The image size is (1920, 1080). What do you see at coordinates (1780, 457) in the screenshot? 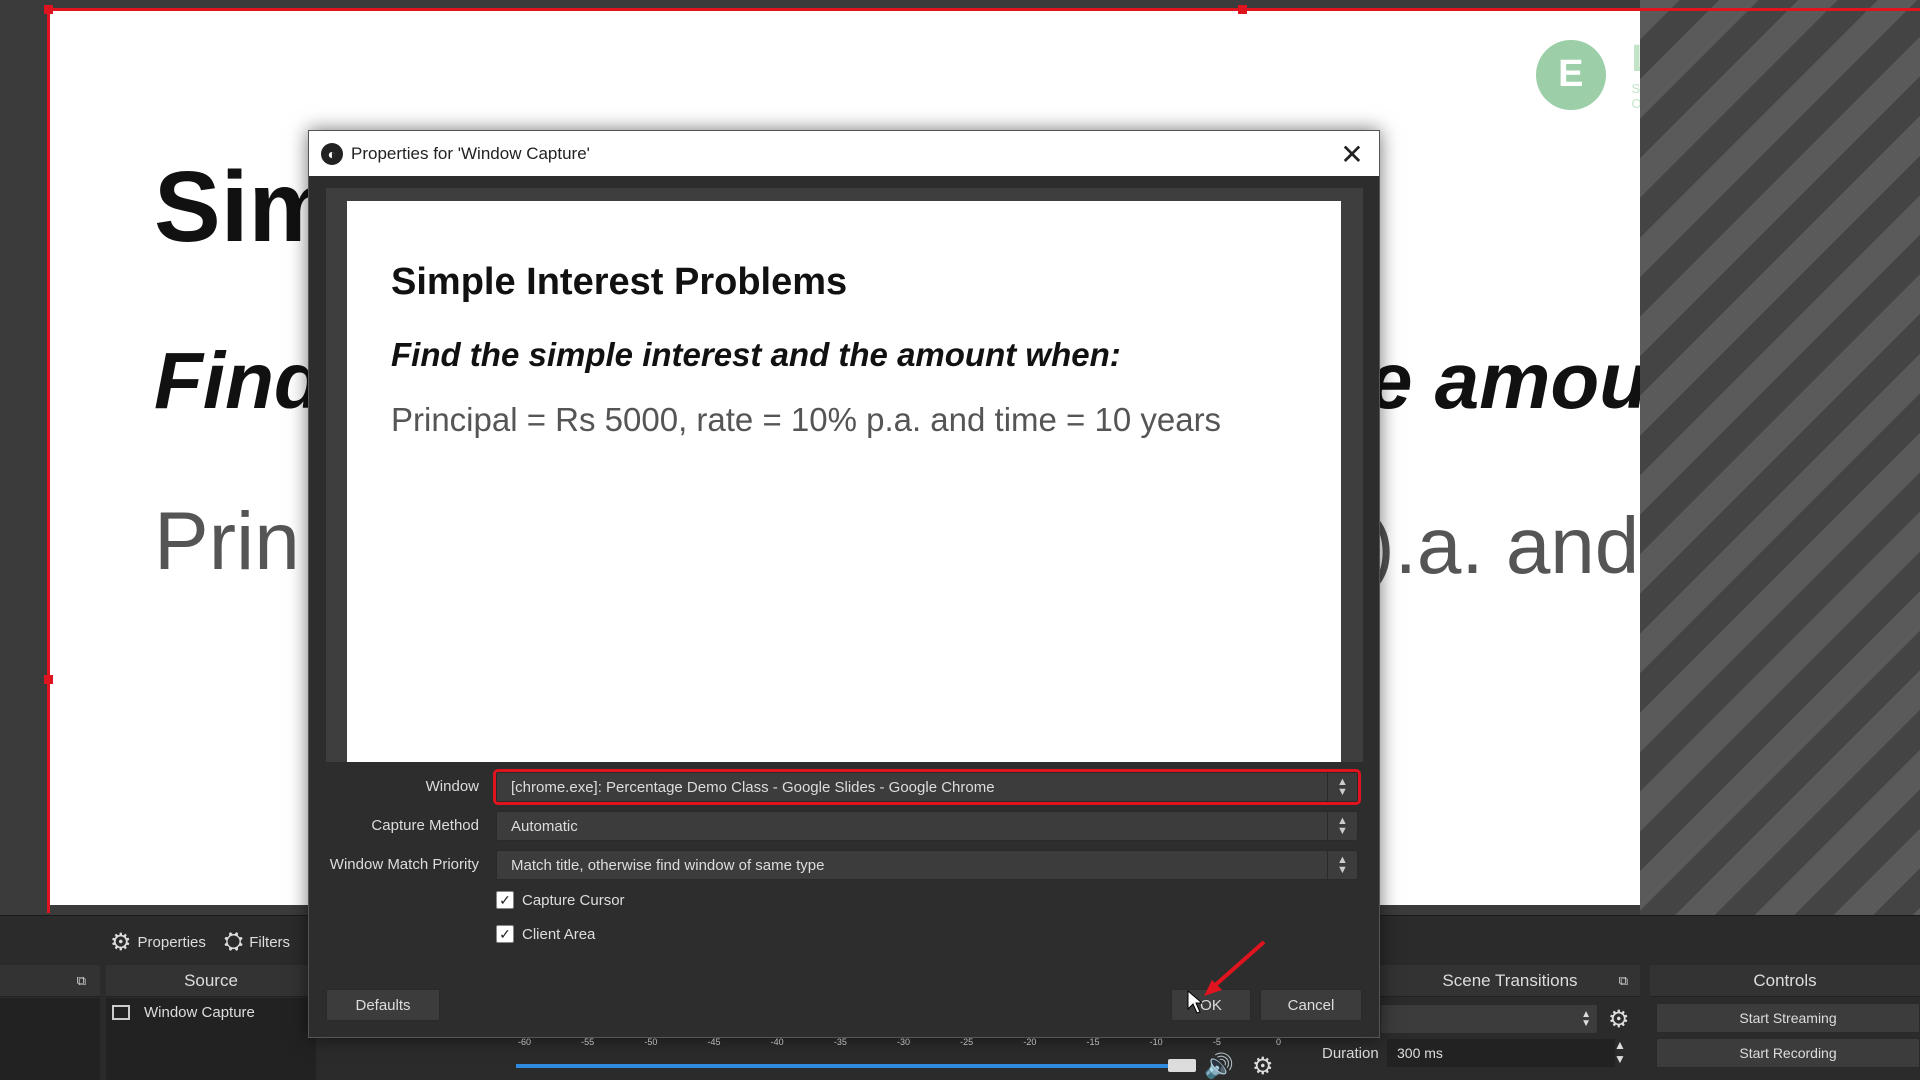
I see `empty-canvas-stripes` at bounding box center [1780, 457].